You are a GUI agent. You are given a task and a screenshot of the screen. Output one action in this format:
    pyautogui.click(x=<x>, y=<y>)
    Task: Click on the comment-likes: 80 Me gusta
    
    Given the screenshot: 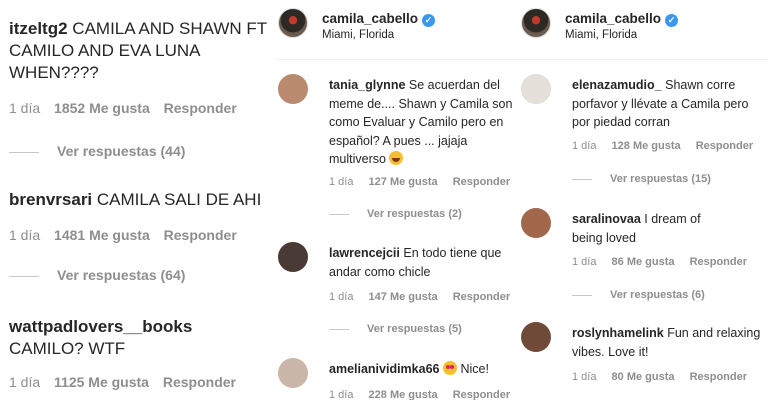 What is the action you would take?
    pyautogui.click(x=643, y=377)
    